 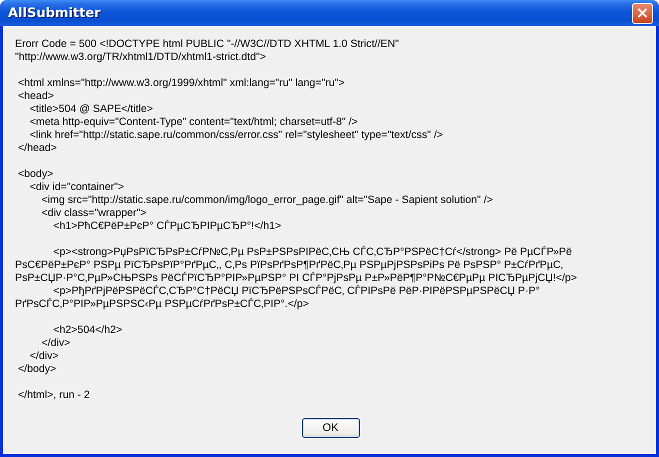 I want to click on ok-button: OK, so click(x=331, y=428).